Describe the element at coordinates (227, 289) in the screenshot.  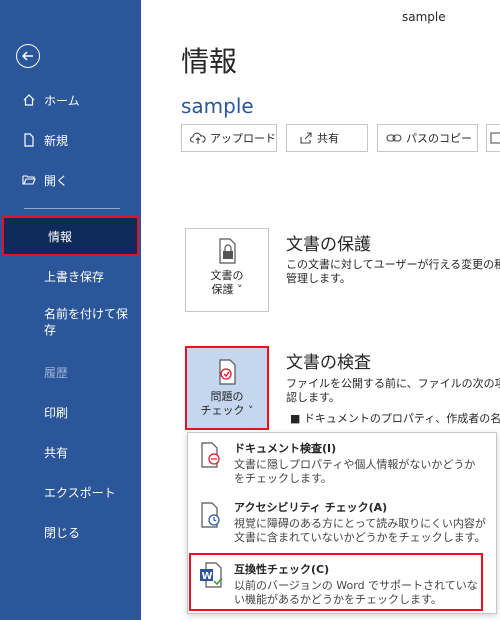
I see `protect-label-2: 保護 ˅` at that location.